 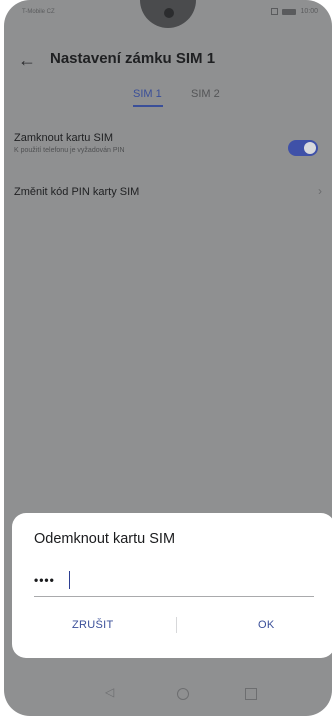 I want to click on dialog-title: Odemknout kartu SIM, so click(x=105, y=539).